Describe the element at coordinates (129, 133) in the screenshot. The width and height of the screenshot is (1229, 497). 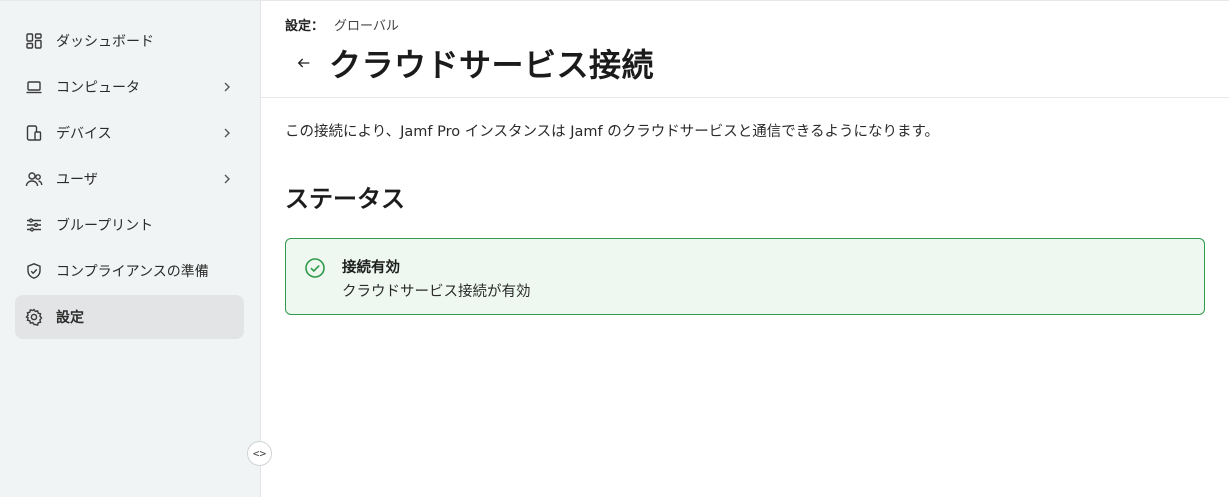
I see `sidebar-item-devices: デバイス` at that location.